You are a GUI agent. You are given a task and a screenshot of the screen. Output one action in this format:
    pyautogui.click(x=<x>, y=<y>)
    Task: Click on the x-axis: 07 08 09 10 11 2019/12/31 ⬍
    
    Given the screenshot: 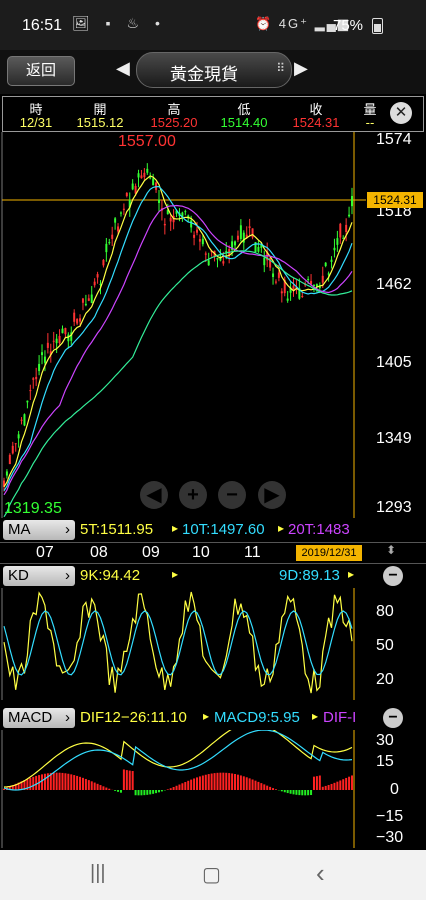 What is the action you would take?
    pyautogui.click(x=213, y=553)
    